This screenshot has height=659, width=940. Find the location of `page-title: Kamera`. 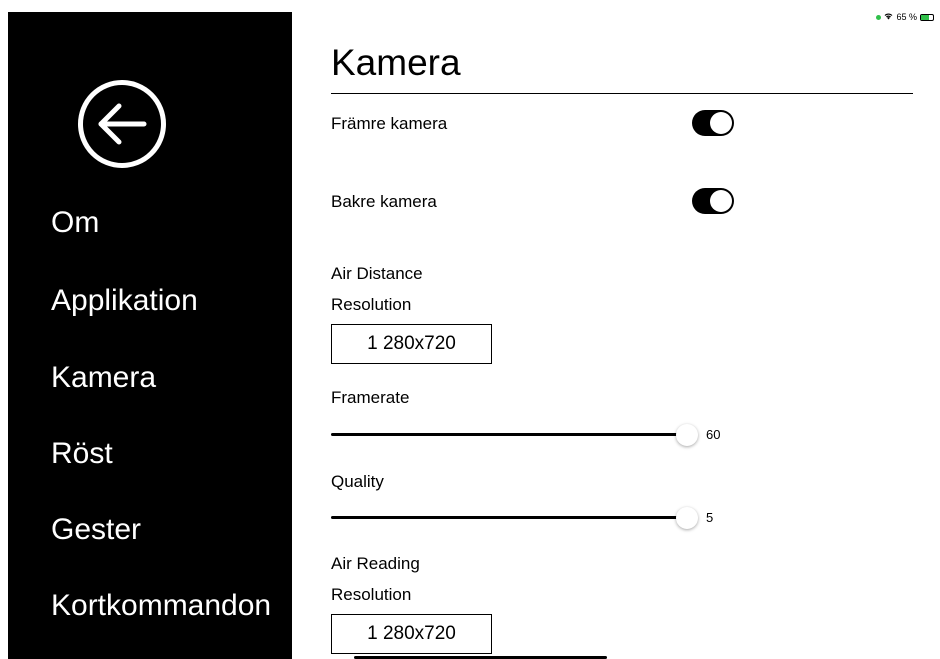

page-title: Kamera is located at coordinates (396, 62).